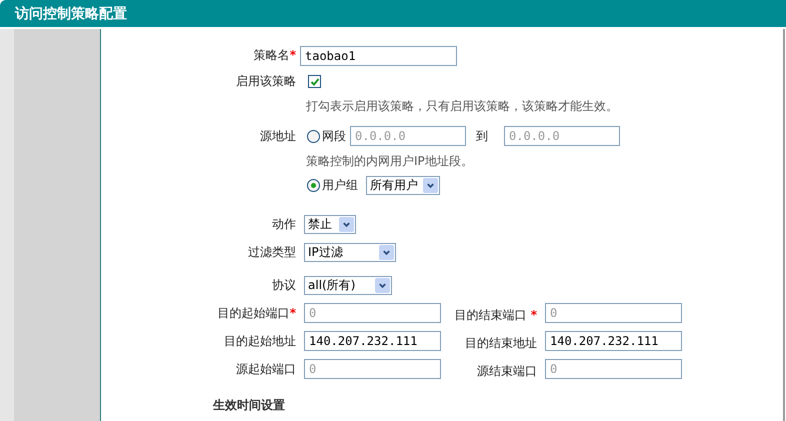  I want to click on field-label: 目的起始地址, so click(260, 341).